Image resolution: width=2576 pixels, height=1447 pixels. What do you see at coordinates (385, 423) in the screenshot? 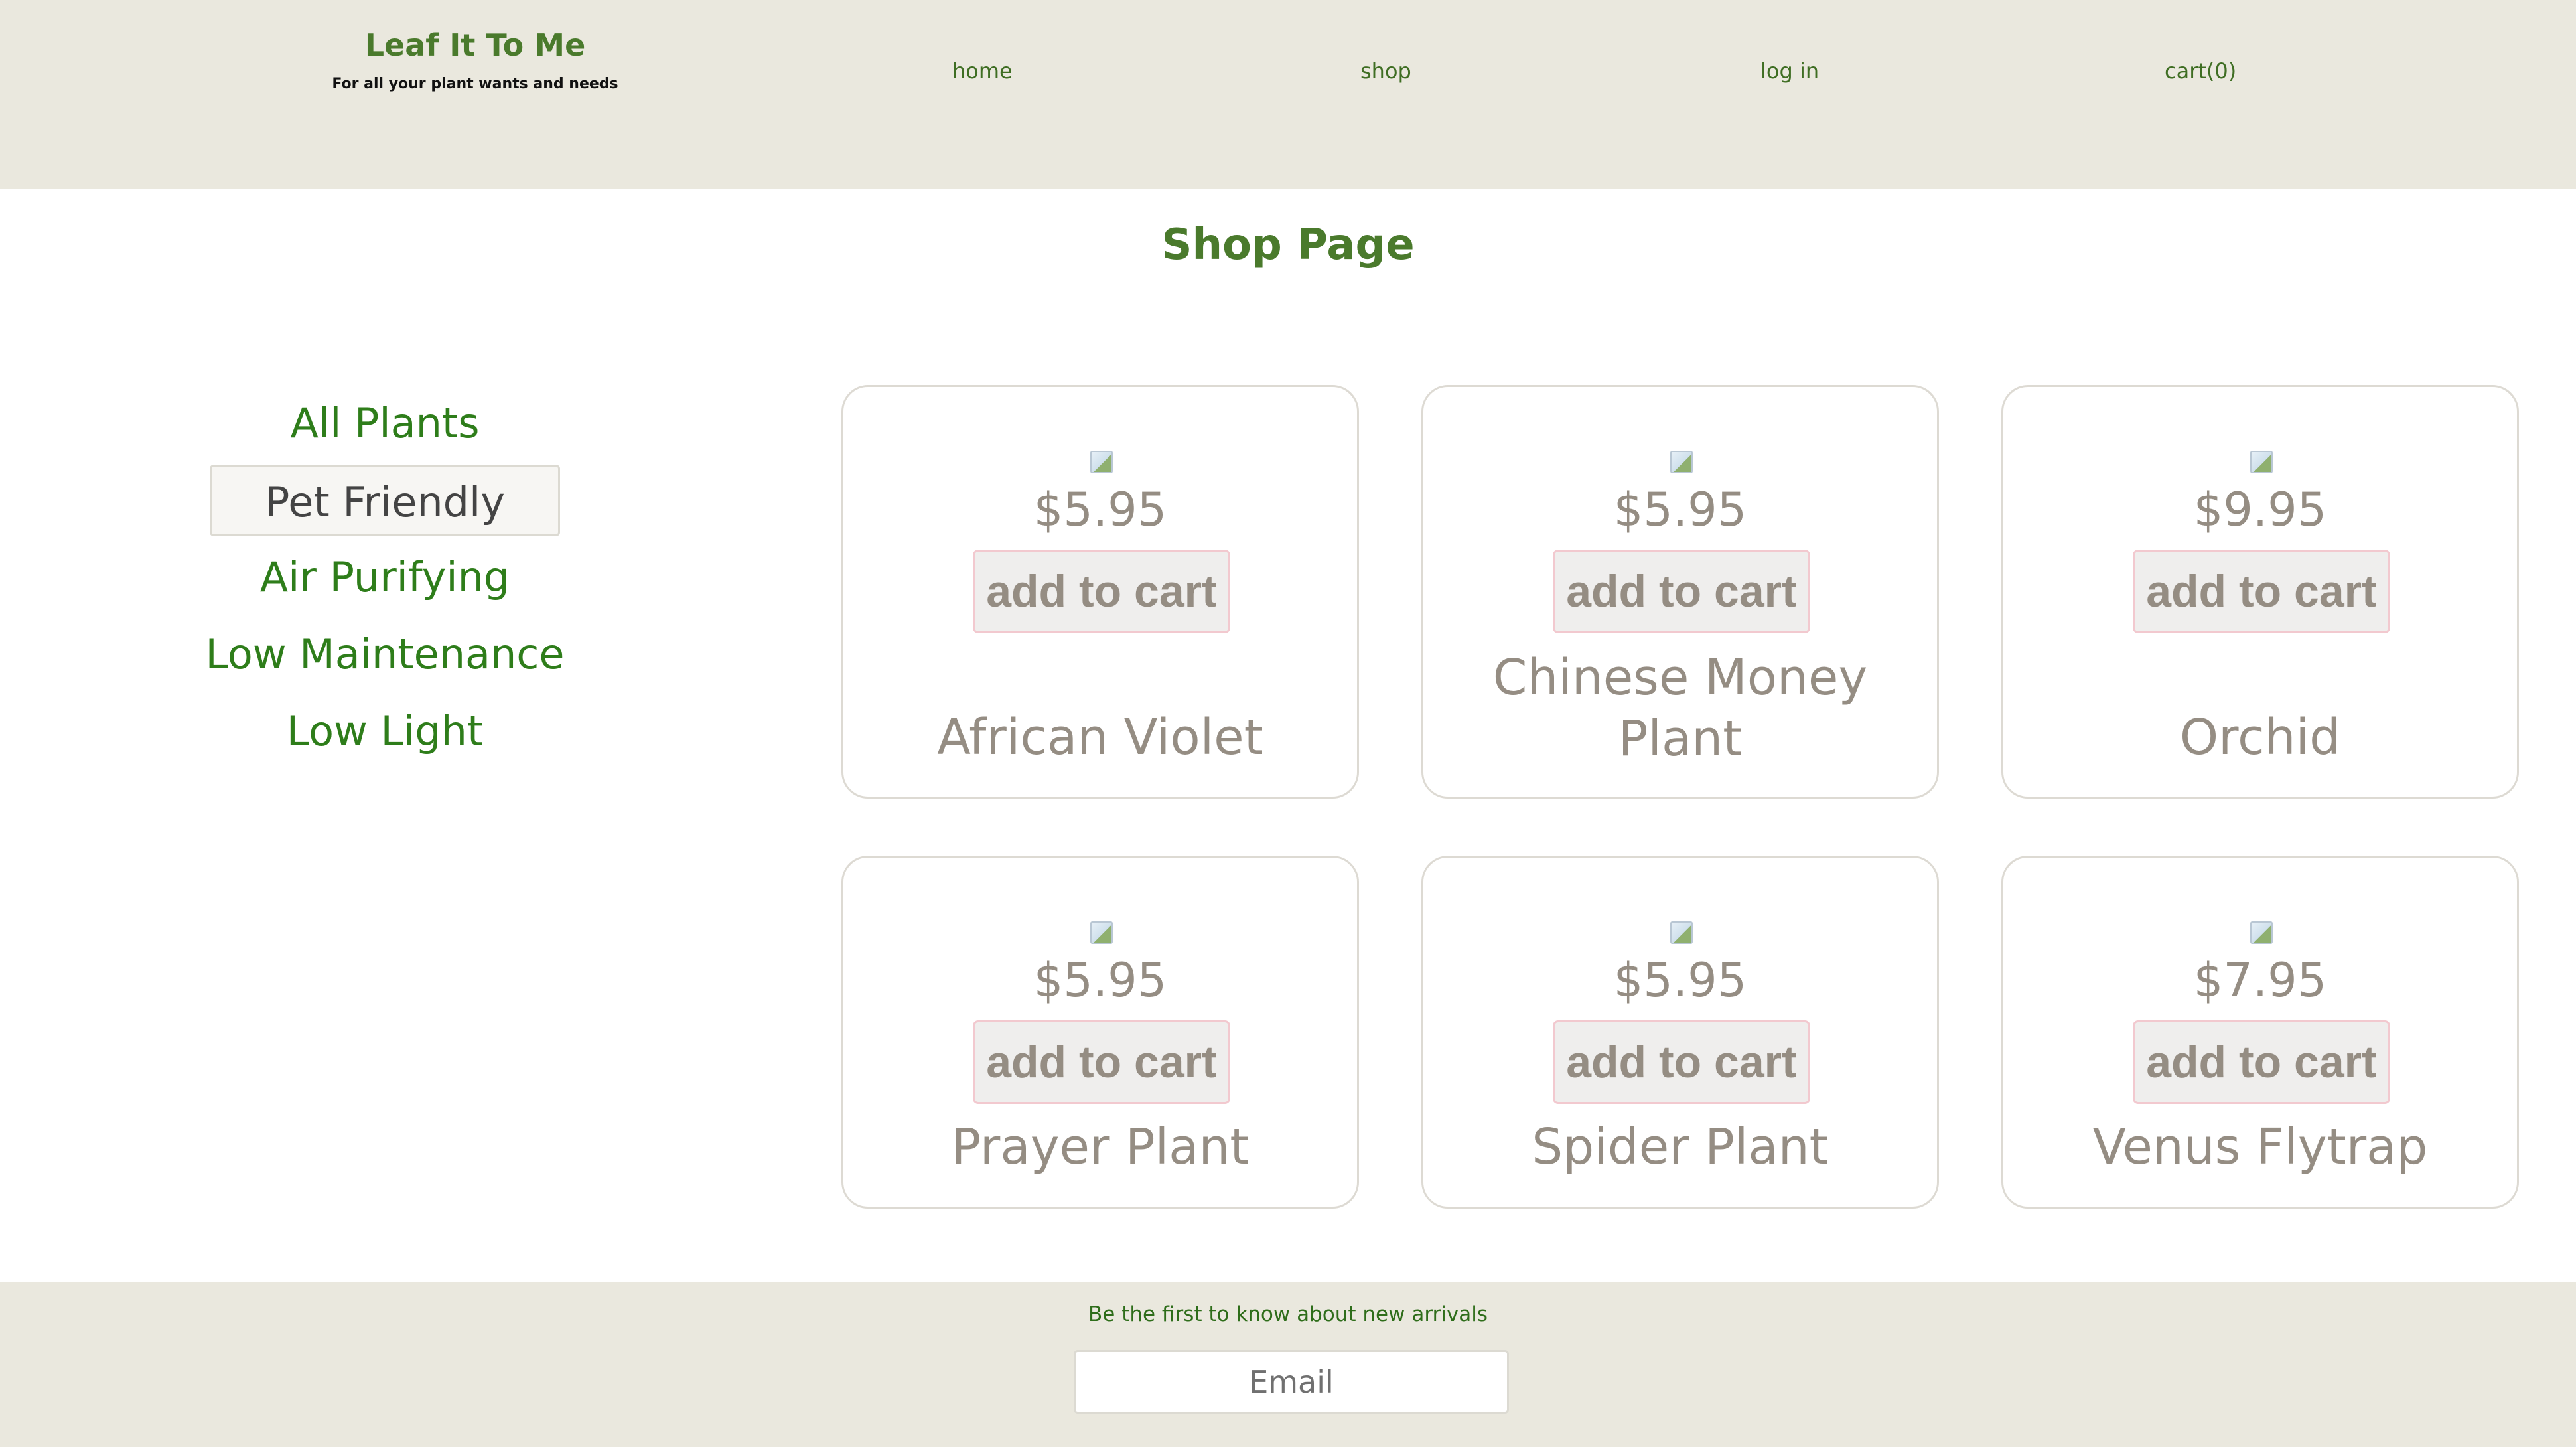
I see `filter-all-plants: All Plants` at bounding box center [385, 423].